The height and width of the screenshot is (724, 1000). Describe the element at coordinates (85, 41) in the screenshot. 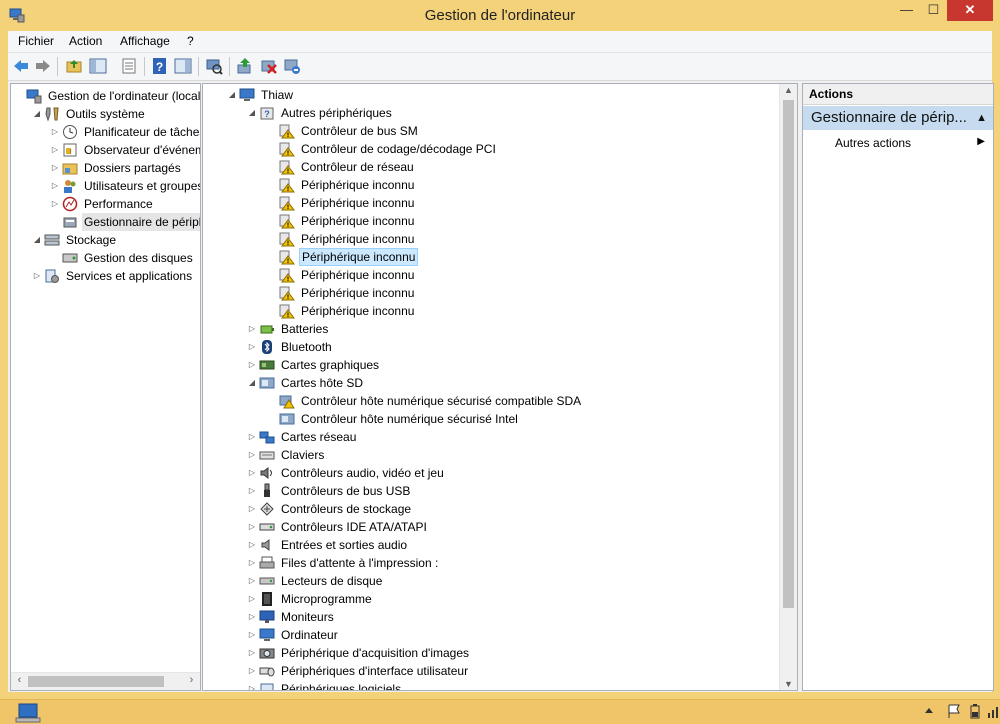

I see `menu-action: Action` at that location.